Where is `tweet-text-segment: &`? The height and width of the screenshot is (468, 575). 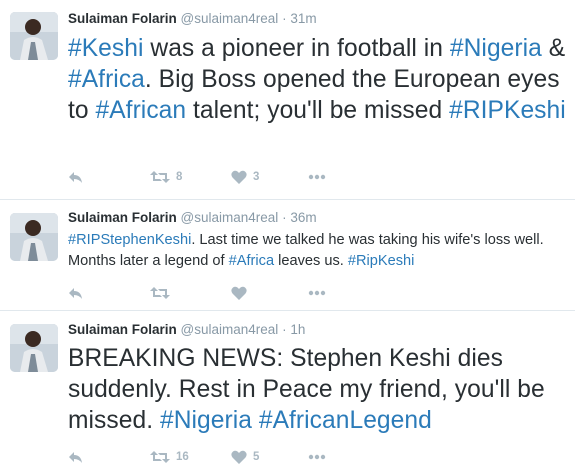 tweet-text-segment: & is located at coordinates (553, 48).